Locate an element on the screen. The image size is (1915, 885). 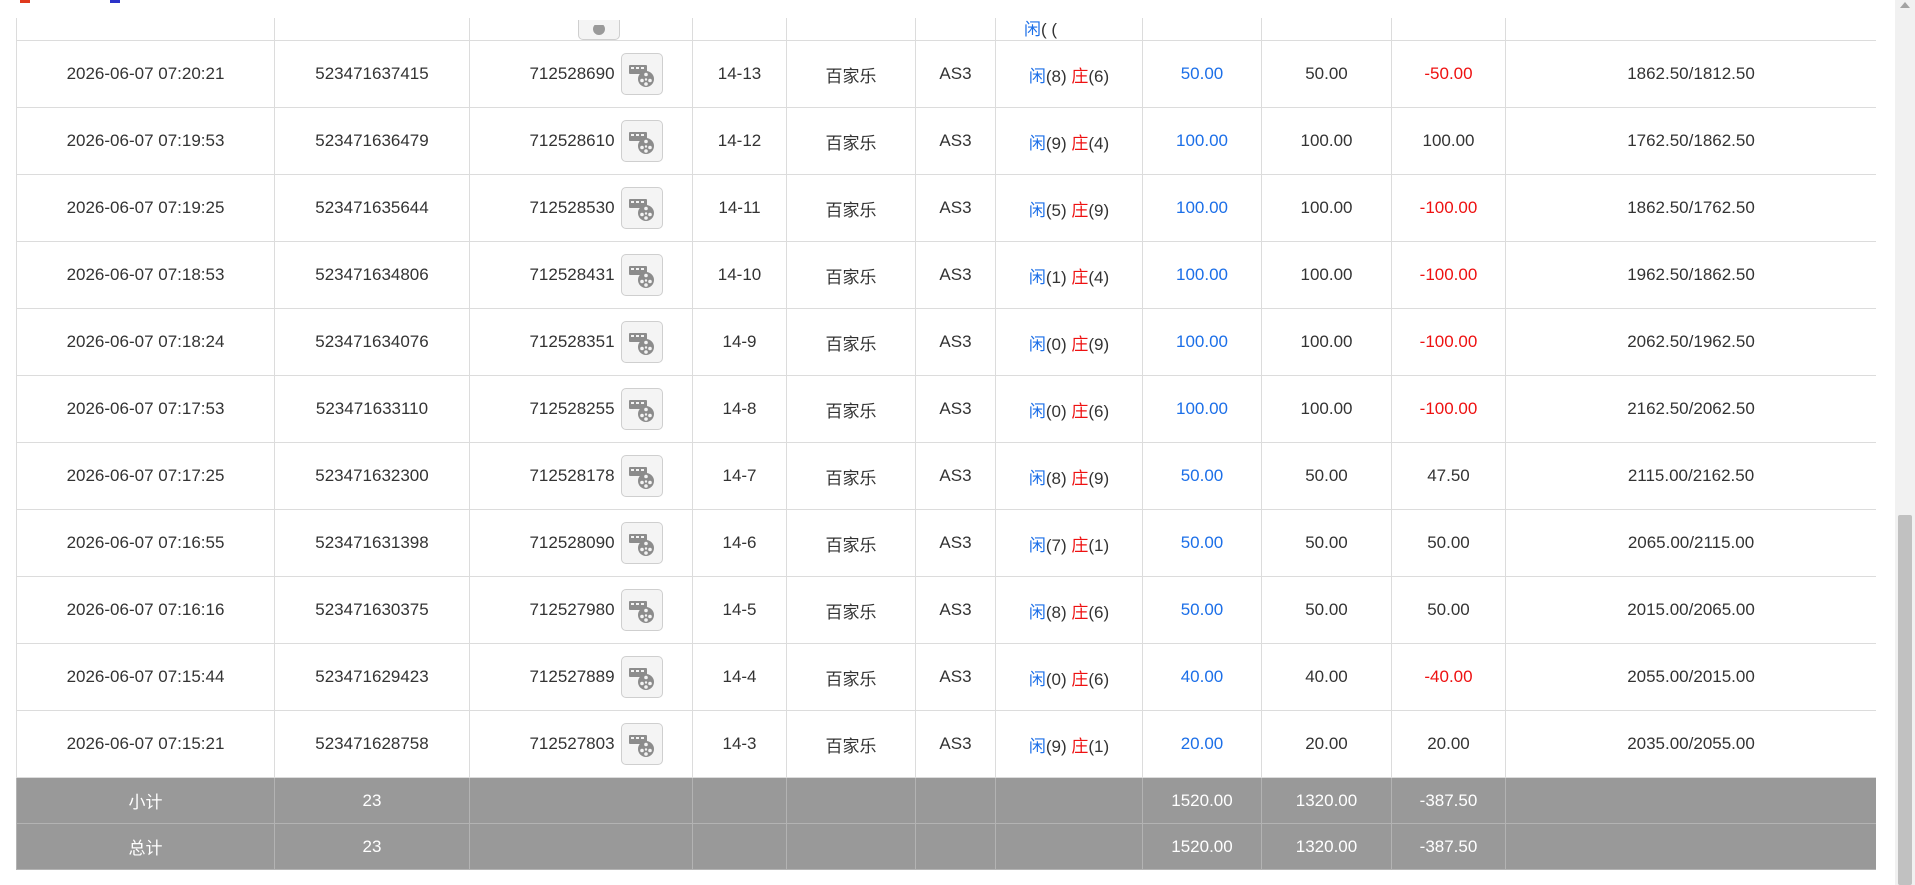
cell-bet: 50.00 is located at coordinates (1202, 610).